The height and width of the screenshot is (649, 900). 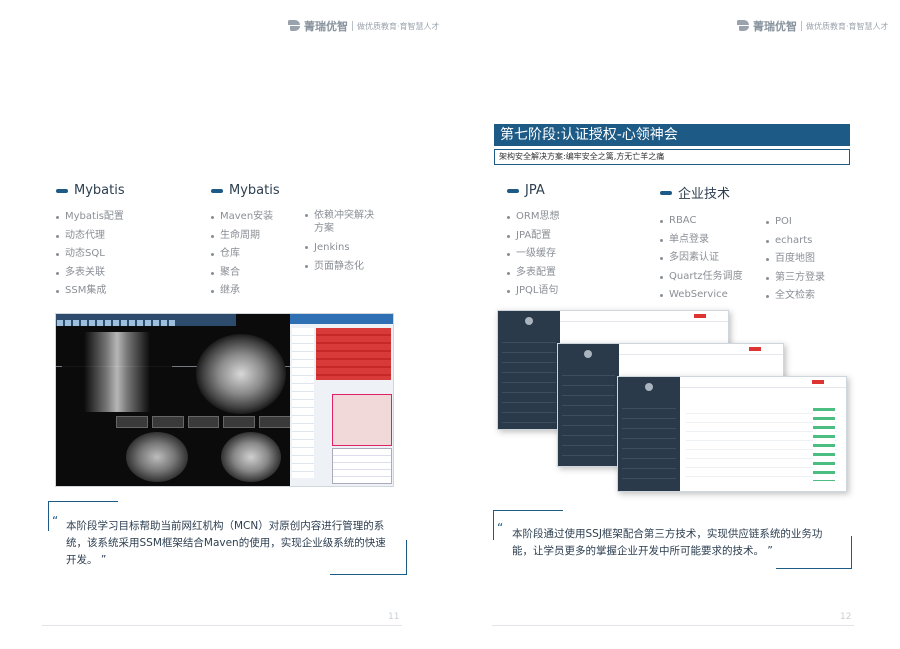 What do you see at coordinates (533, 236) in the screenshot?
I see `list-item: JPA配置` at bounding box center [533, 236].